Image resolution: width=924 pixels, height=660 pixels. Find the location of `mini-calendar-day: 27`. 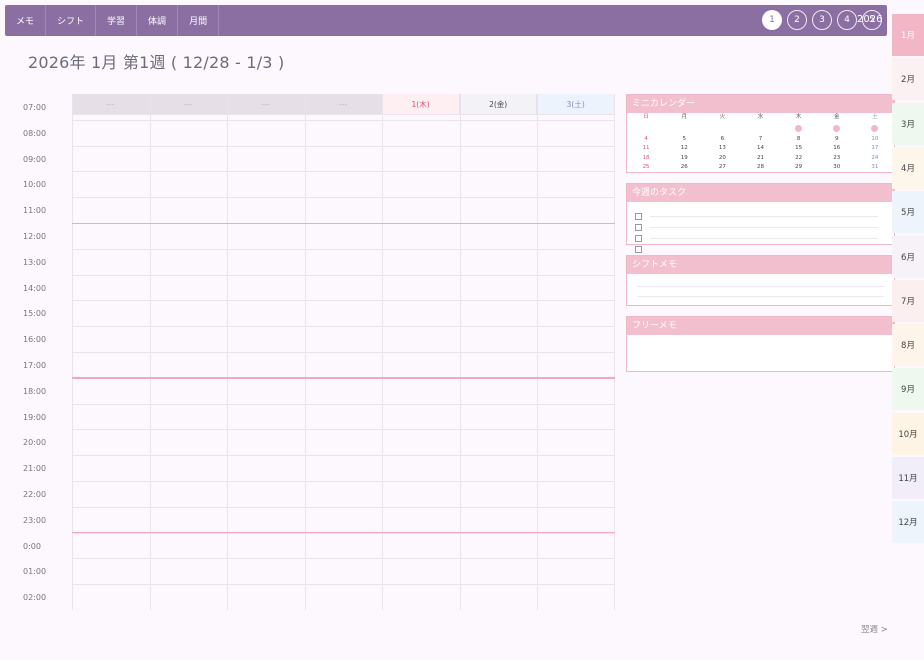

mini-calendar-day: 27 is located at coordinates (722, 167).